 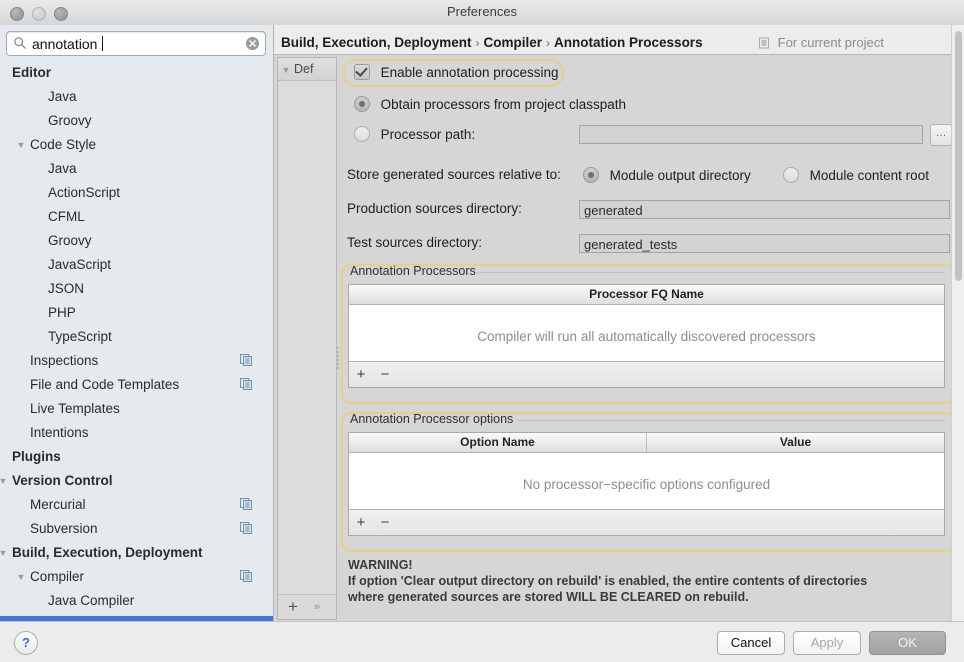 What do you see at coordinates (136, 385) in the screenshot?
I see `sidebar-item-file-and-code-templates: File and Code Templates` at bounding box center [136, 385].